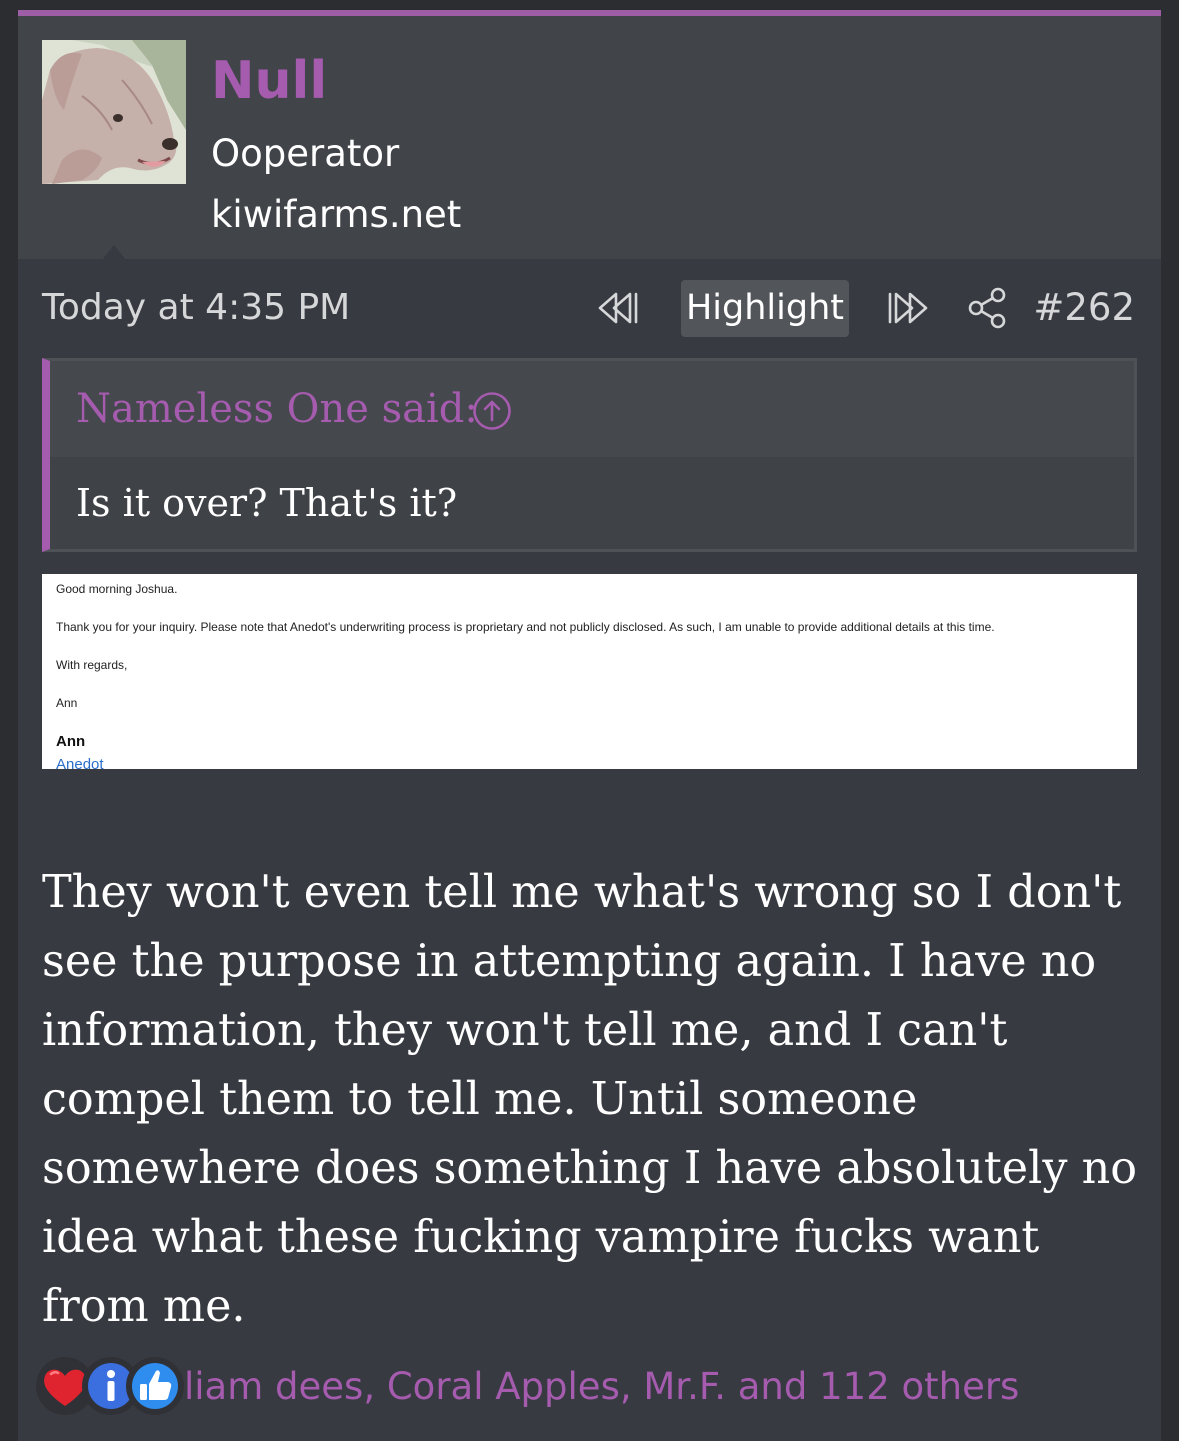 The height and width of the screenshot is (1441, 1179). What do you see at coordinates (277, 409) in the screenshot?
I see `quote-author: Nameless One said:` at bounding box center [277, 409].